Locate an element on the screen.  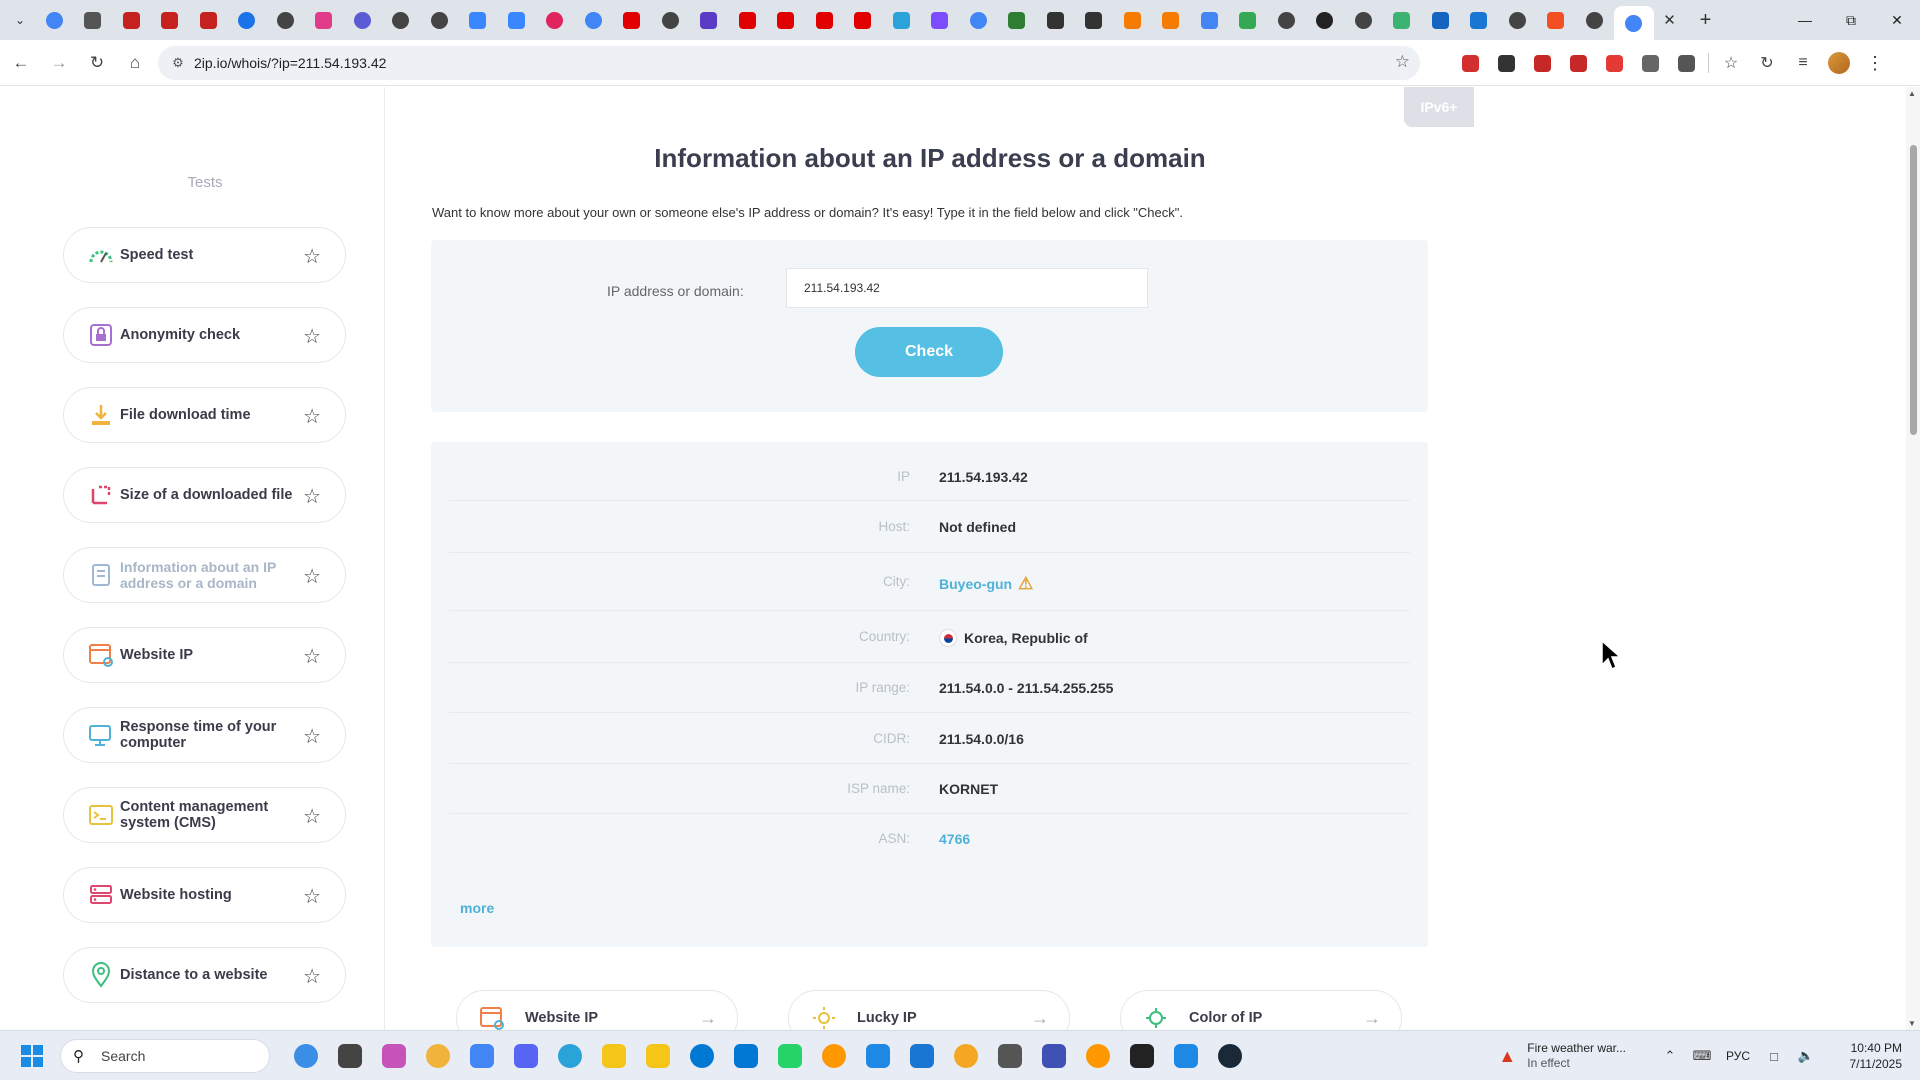
more-link: more is located at coordinates (477, 908).